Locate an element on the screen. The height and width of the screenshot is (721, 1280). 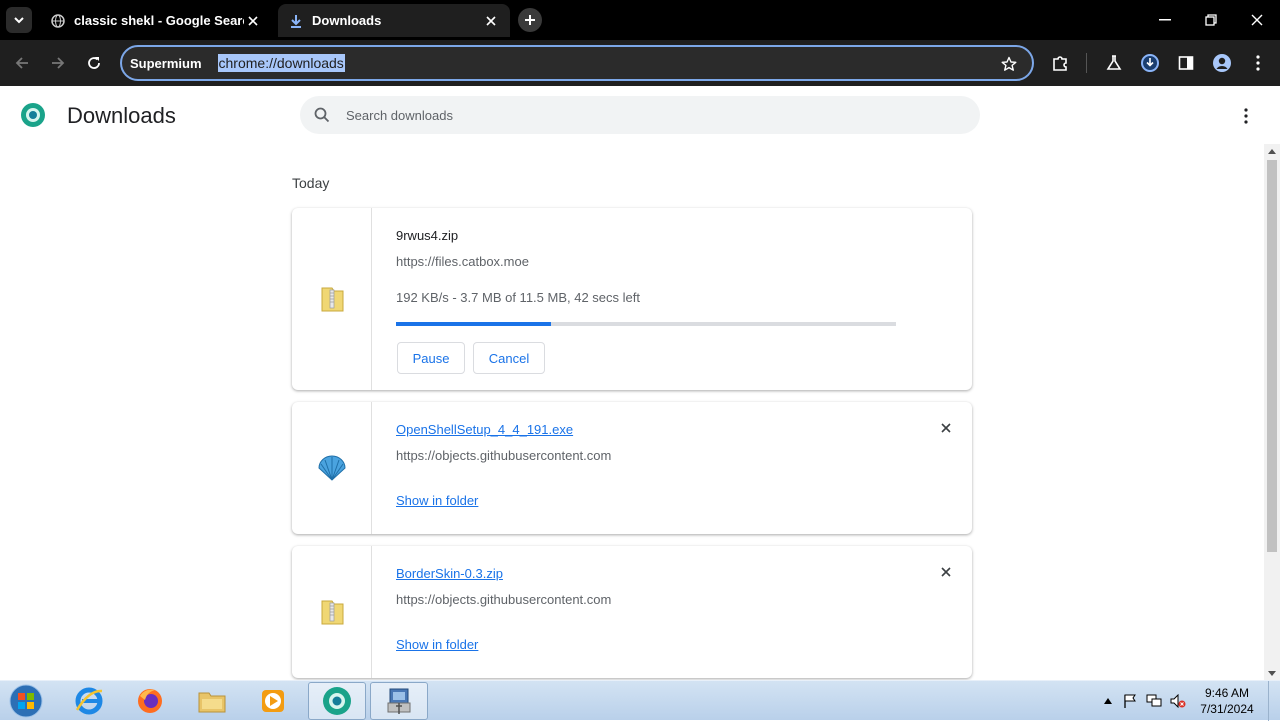
close-window-button is located at coordinates (1257, 20).